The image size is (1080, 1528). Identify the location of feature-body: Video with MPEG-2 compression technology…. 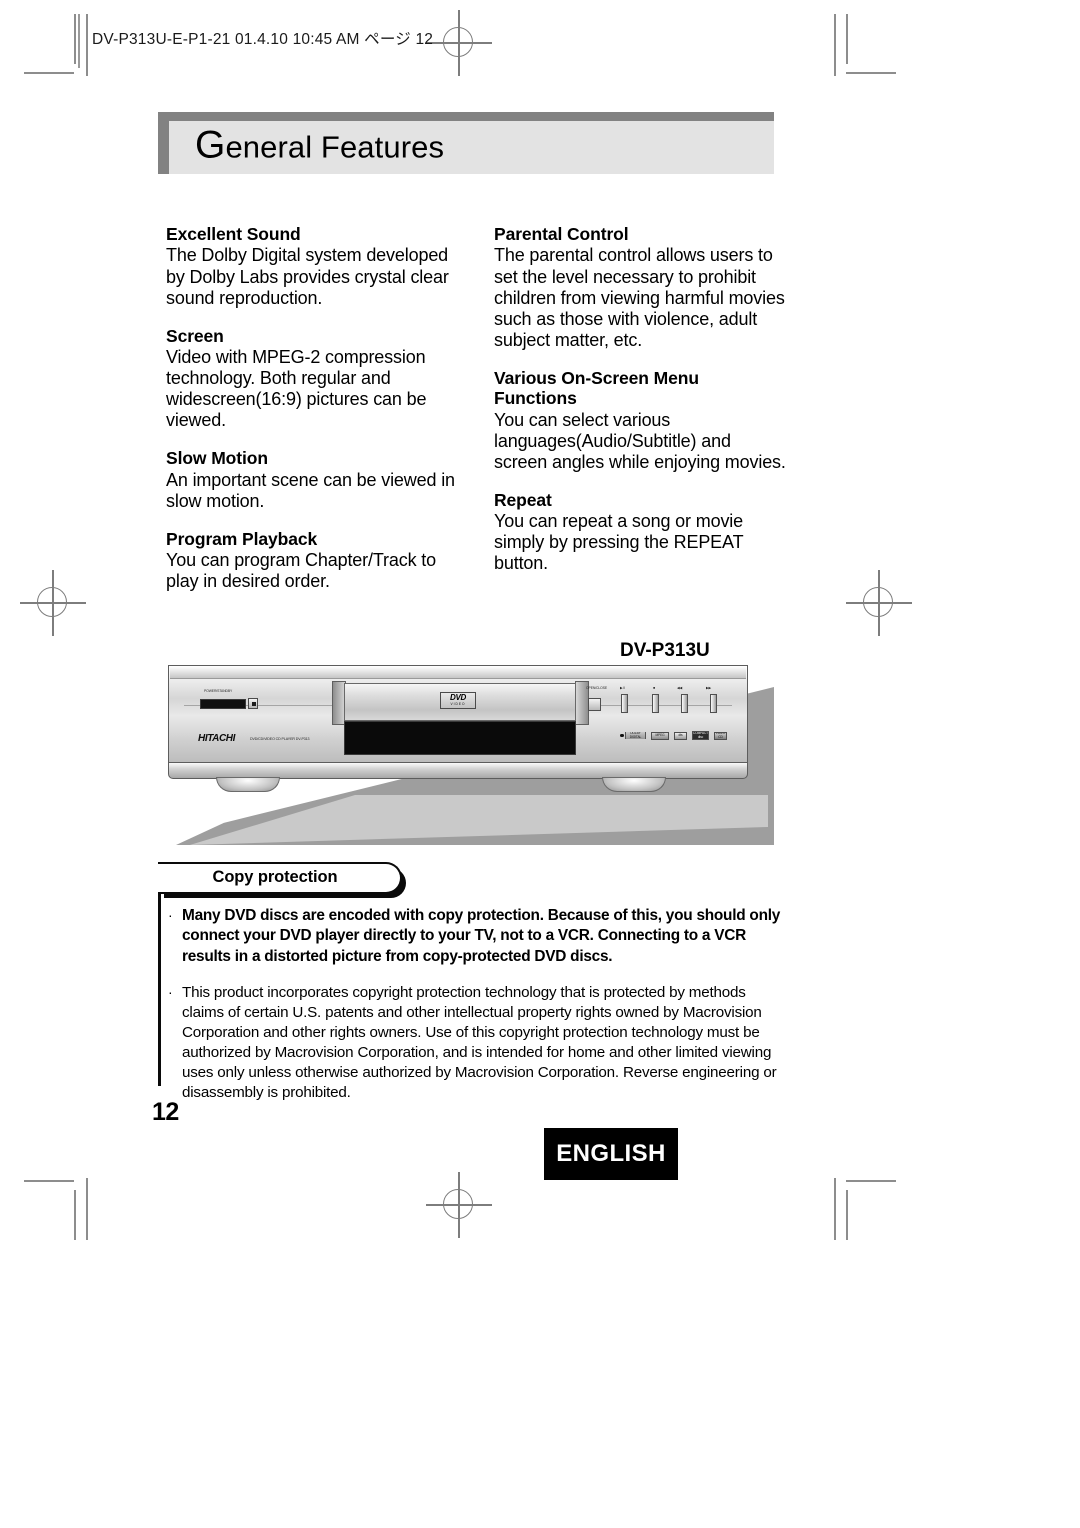
(296, 389).